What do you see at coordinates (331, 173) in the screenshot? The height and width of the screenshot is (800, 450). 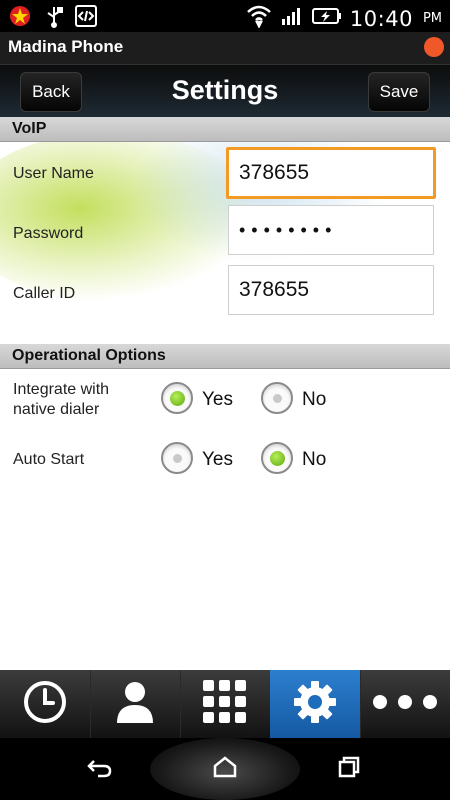 I see `username-field: 378655` at bounding box center [331, 173].